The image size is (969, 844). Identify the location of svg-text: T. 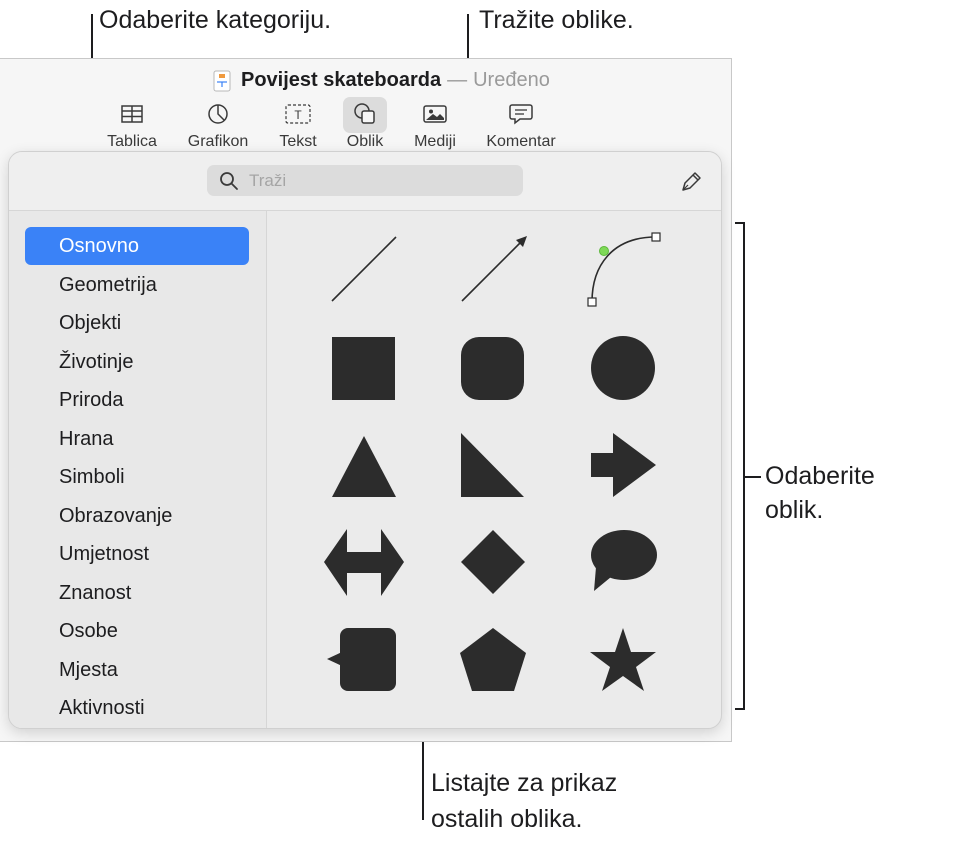
(298, 115).